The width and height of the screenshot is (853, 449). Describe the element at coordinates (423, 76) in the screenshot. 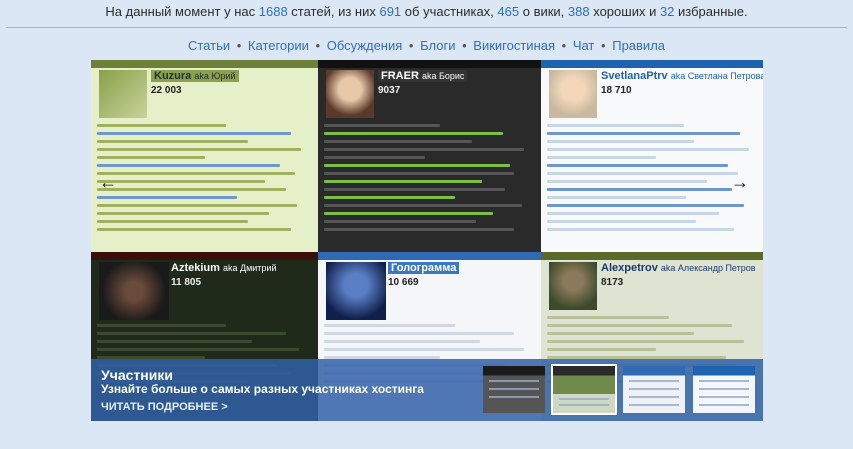

I see `tile-username: FRAER aka Борис` at that location.